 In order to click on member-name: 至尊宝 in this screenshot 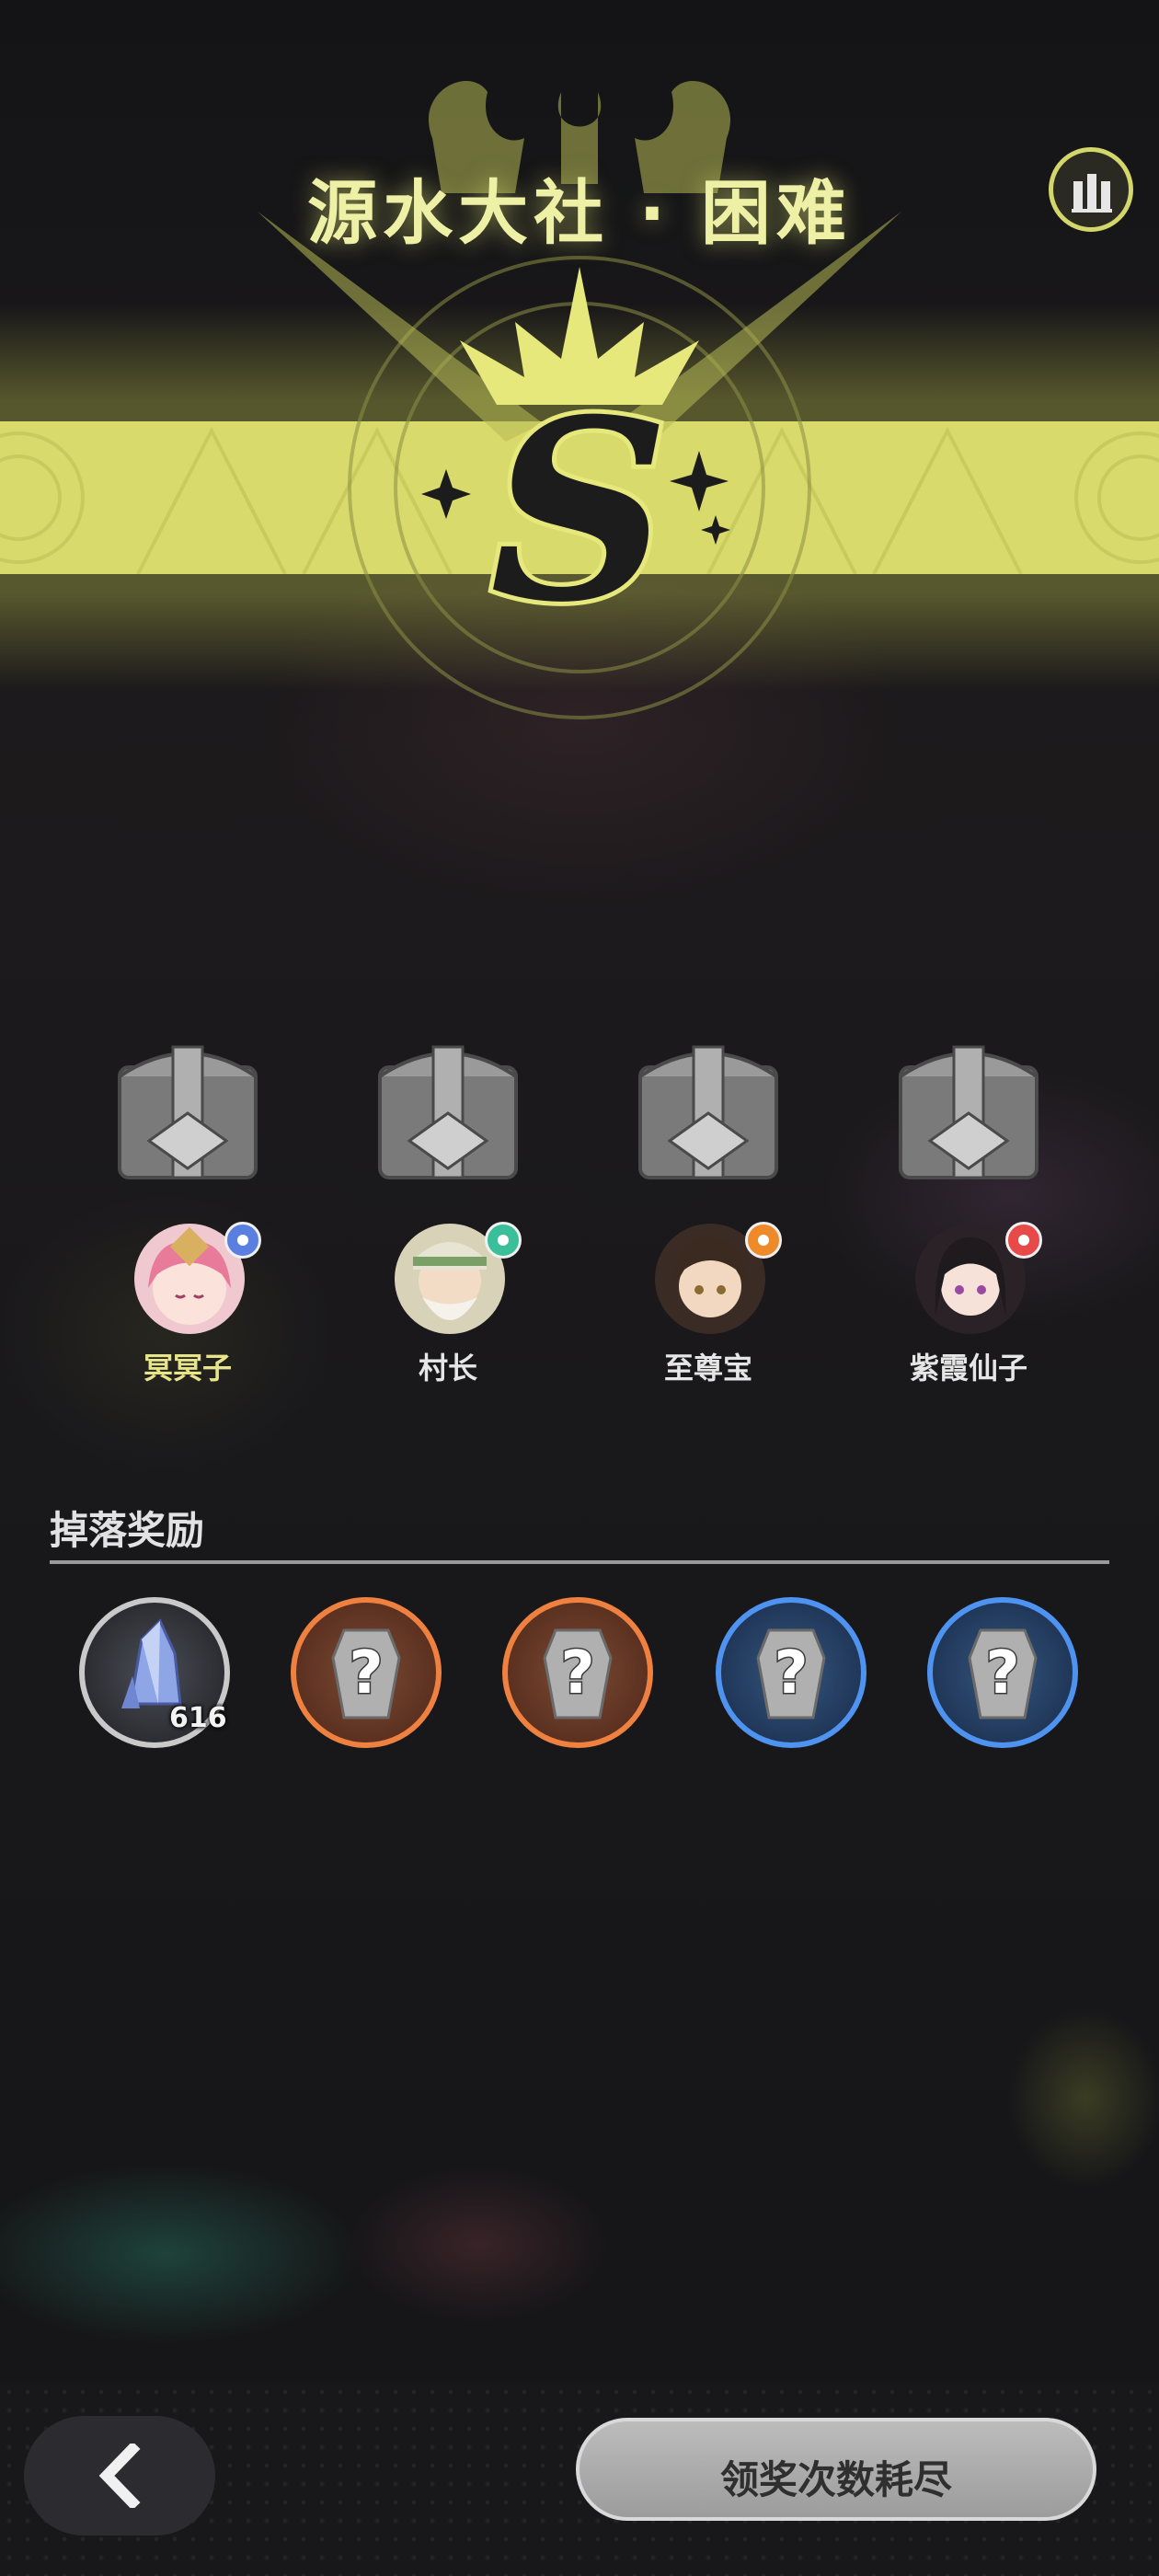, I will do `click(707, 1368)`.